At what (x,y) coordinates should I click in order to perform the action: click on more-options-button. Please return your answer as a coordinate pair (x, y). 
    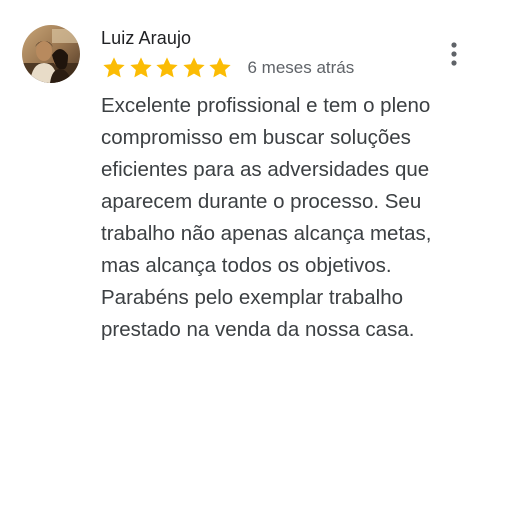
    Looking at the image, I should click on (454, 54).